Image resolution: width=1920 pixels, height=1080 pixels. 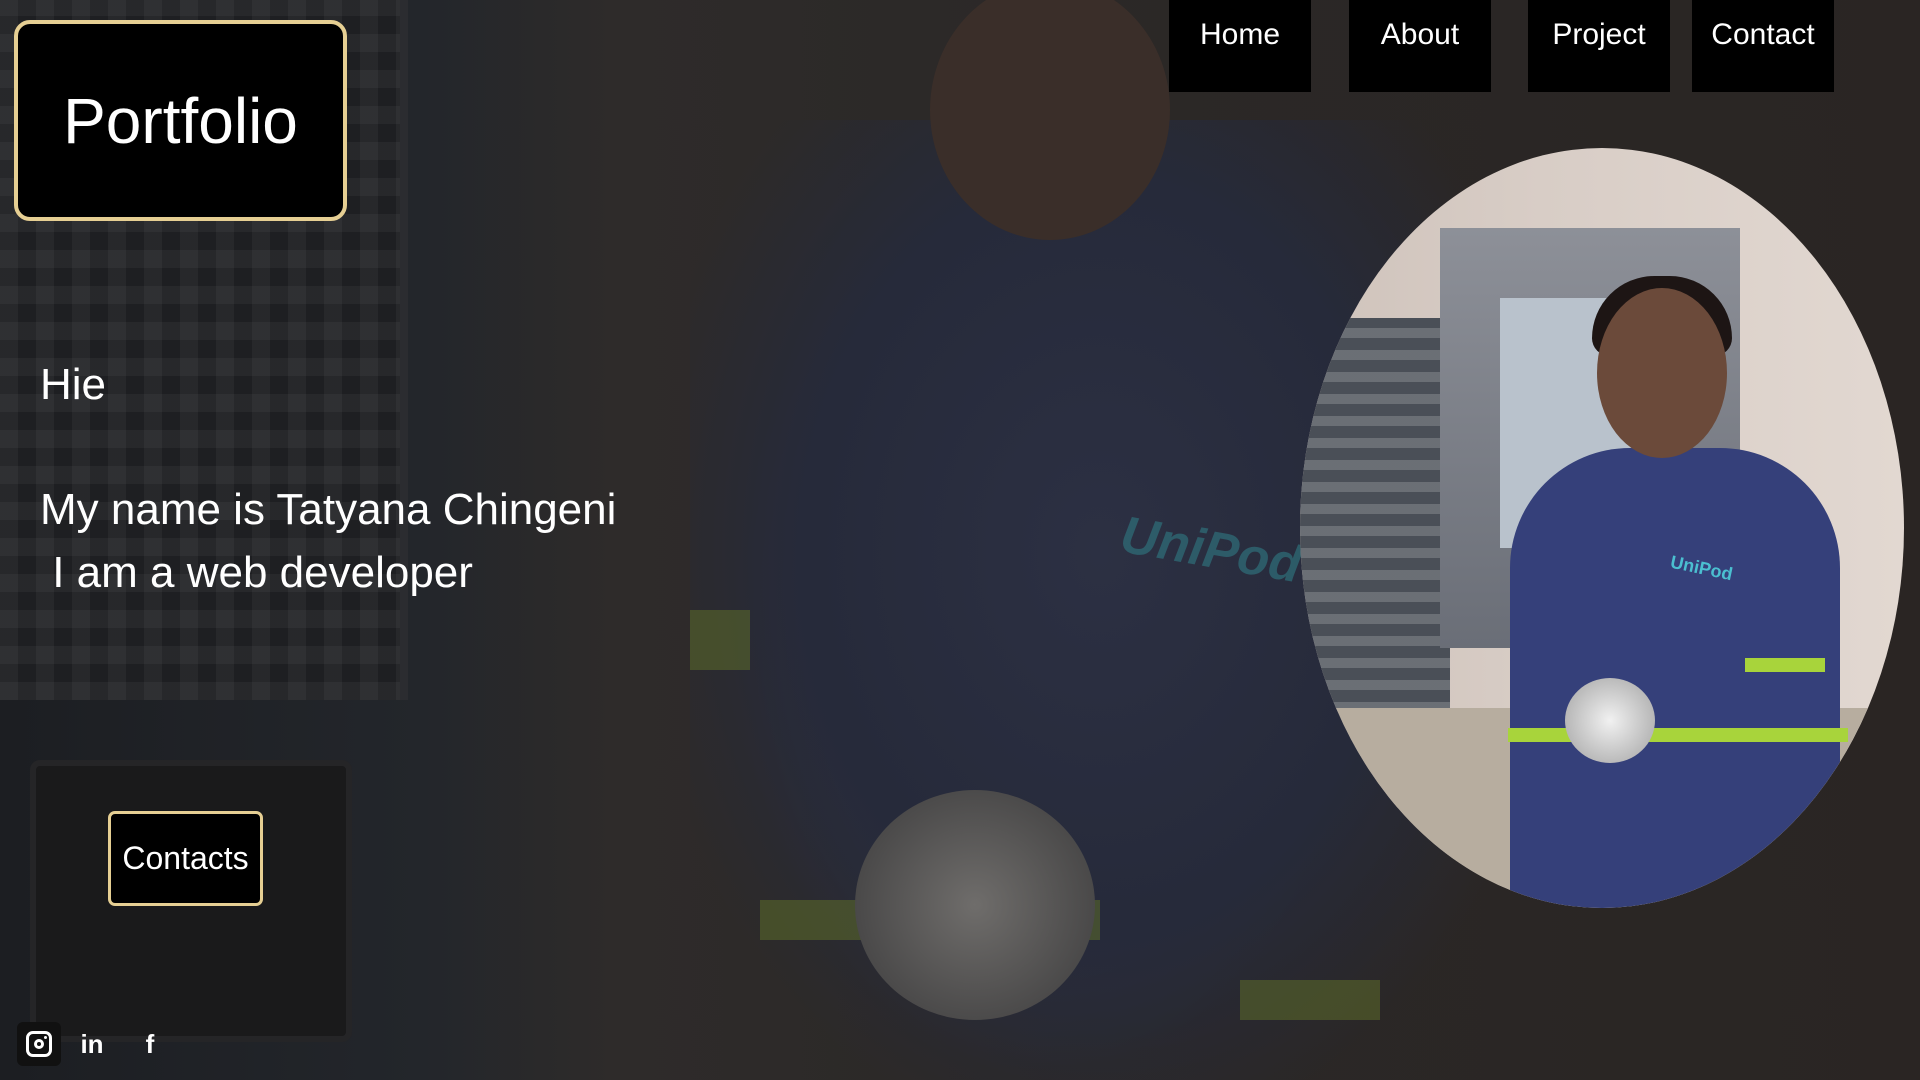 I want to click on greeting-text: Hie, so click(x=73, y=384).